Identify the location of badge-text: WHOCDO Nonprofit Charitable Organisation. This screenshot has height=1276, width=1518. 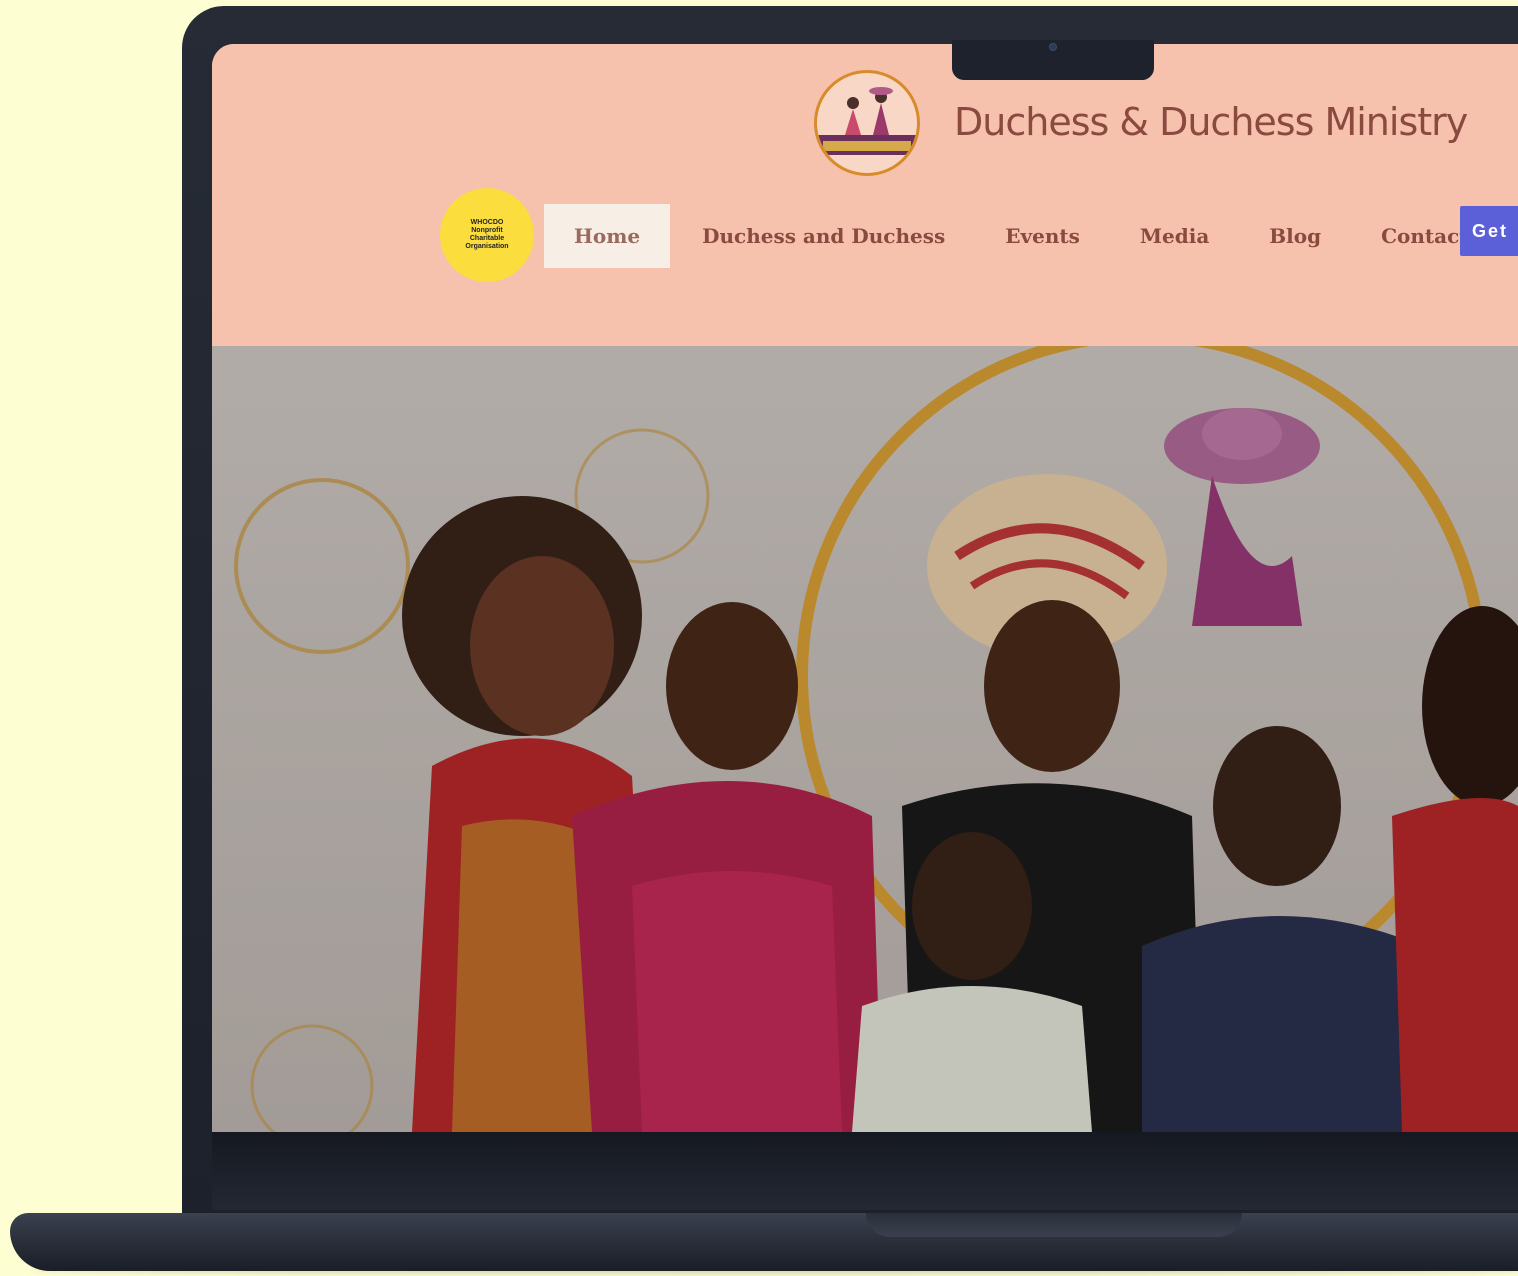
(487, 234).